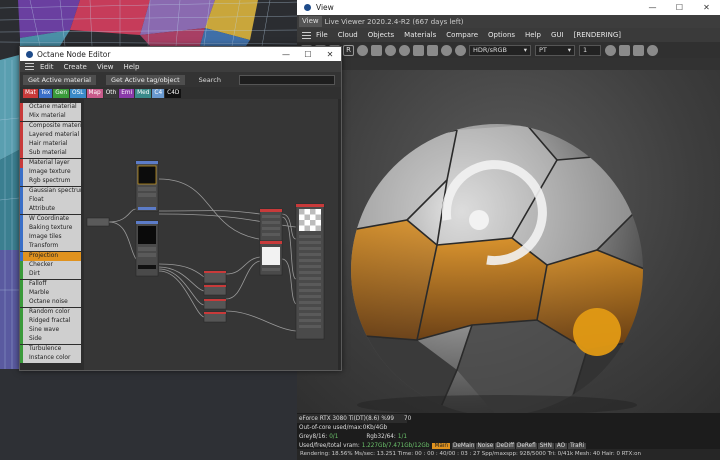 The image size is (720, 460). I want to click on pin-icon, so click(446, 50).